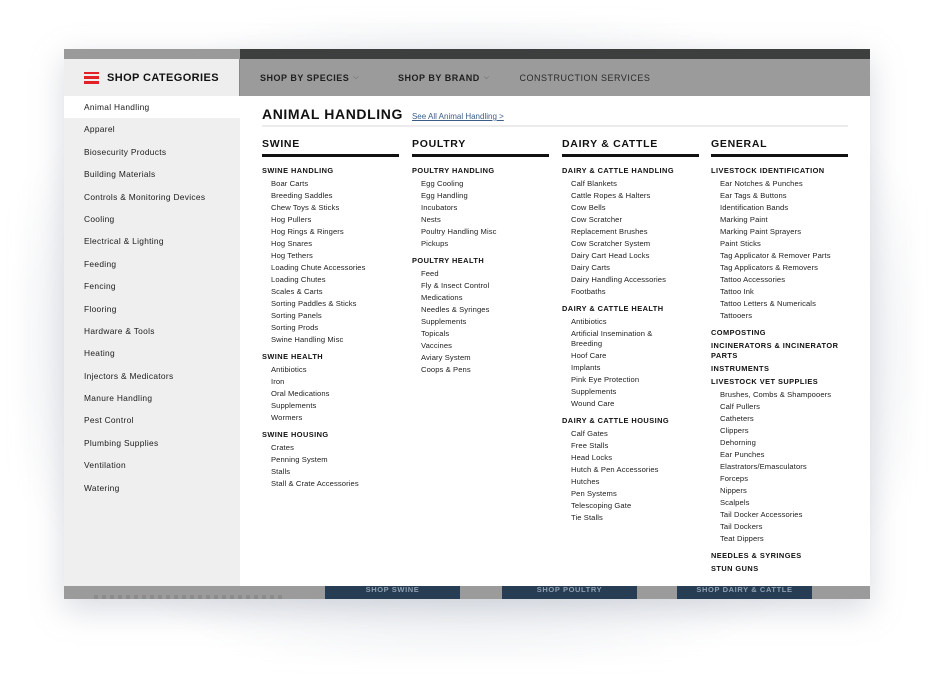 The height and width of the screenshot is (679, 935). I want to click on sidebar-item-electrical-lighting: Electrical & Lighting, so click(152, 241).